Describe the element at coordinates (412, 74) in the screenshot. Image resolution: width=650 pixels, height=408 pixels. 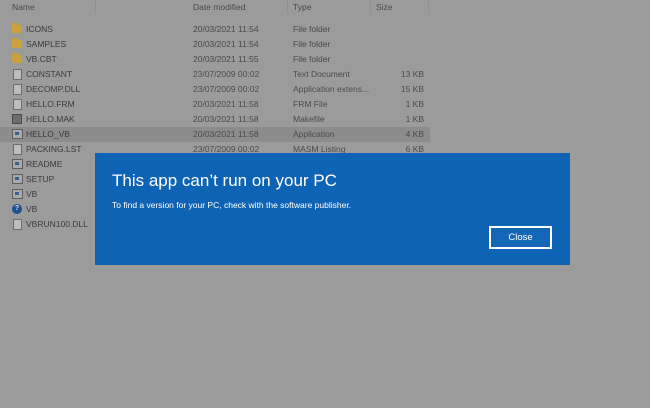
I see `file-size: 13 KB` at that location.